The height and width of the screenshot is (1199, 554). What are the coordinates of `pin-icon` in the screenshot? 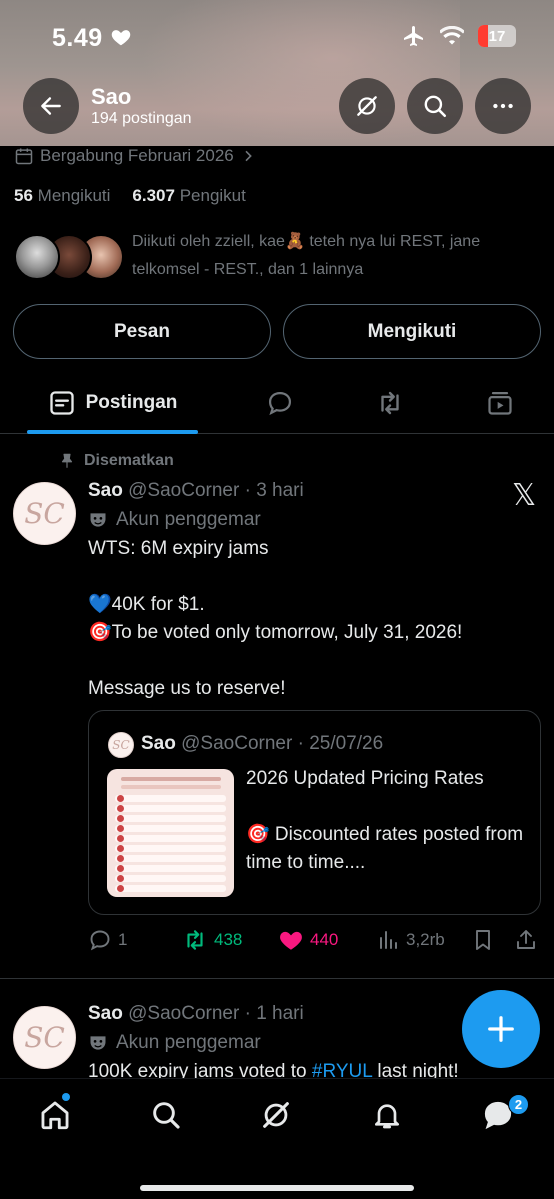 It's located at (67, 460).